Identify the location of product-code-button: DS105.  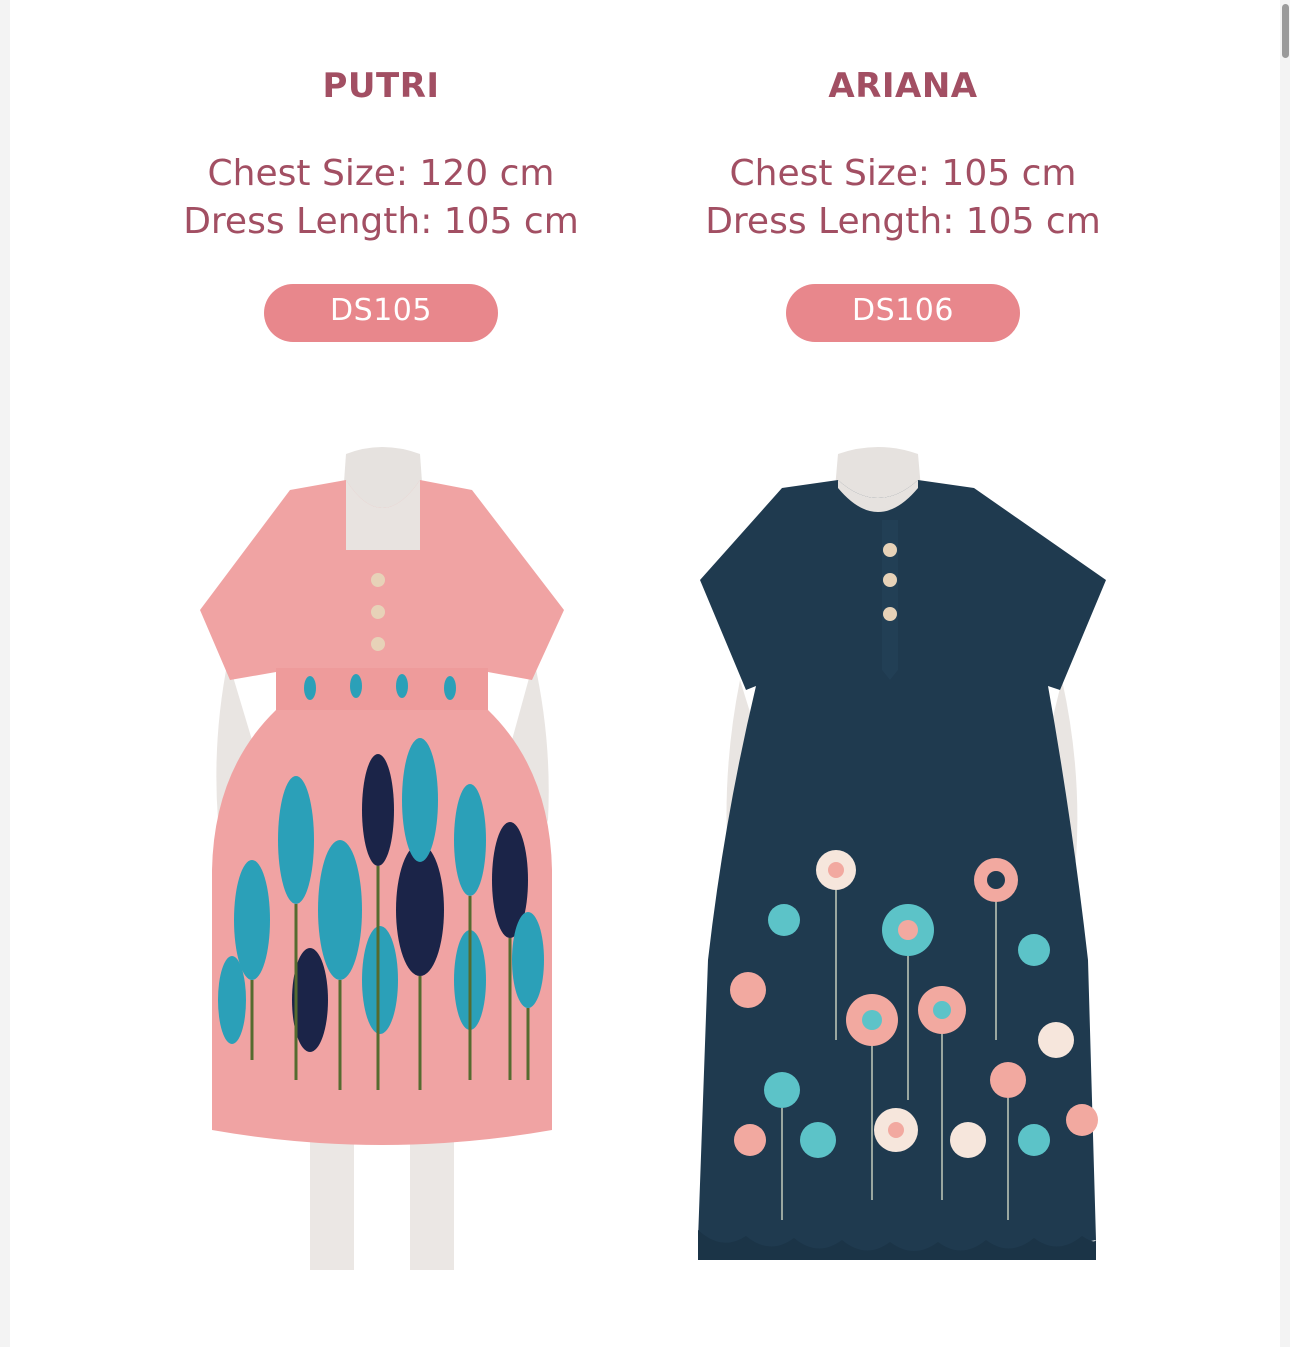
(381, 313).